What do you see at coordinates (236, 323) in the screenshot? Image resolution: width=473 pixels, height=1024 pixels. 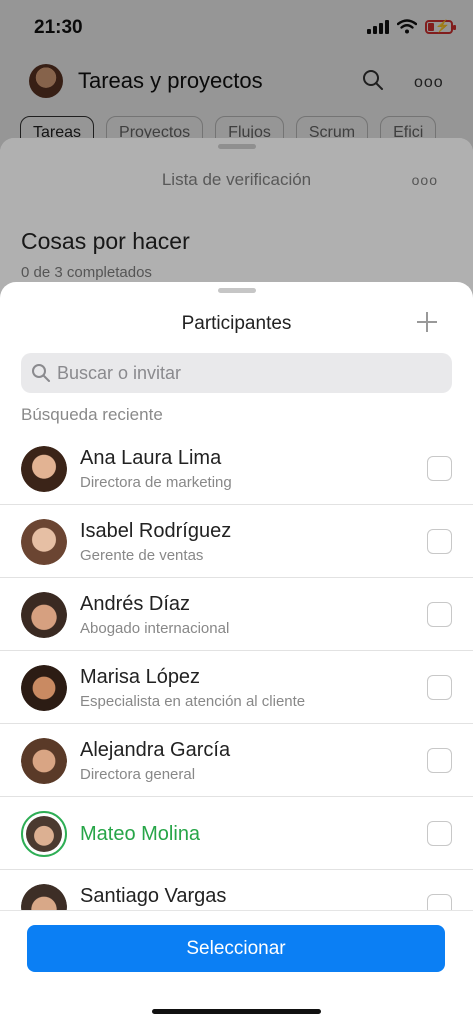 I see `sheet-title: Participantes` at bounding box center [236, 323].